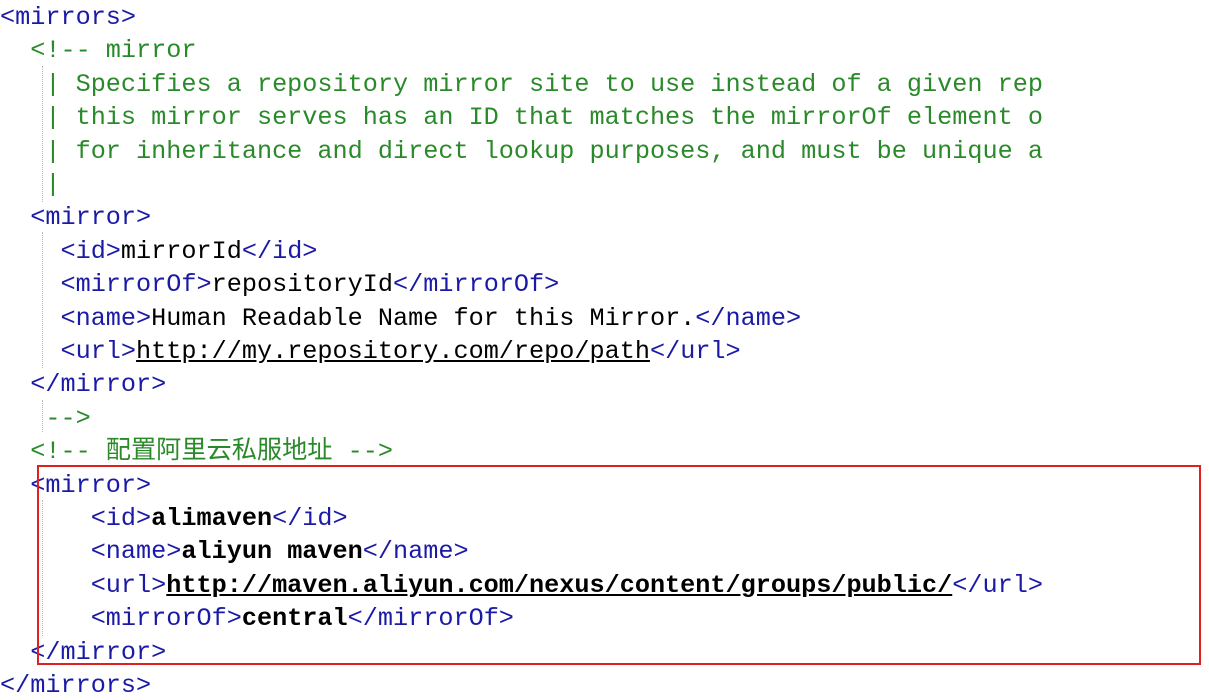 This screenshot has height=700, width=1209. I want to click on code-token: Human Readable Name for this Mirror., so click(423, 318).